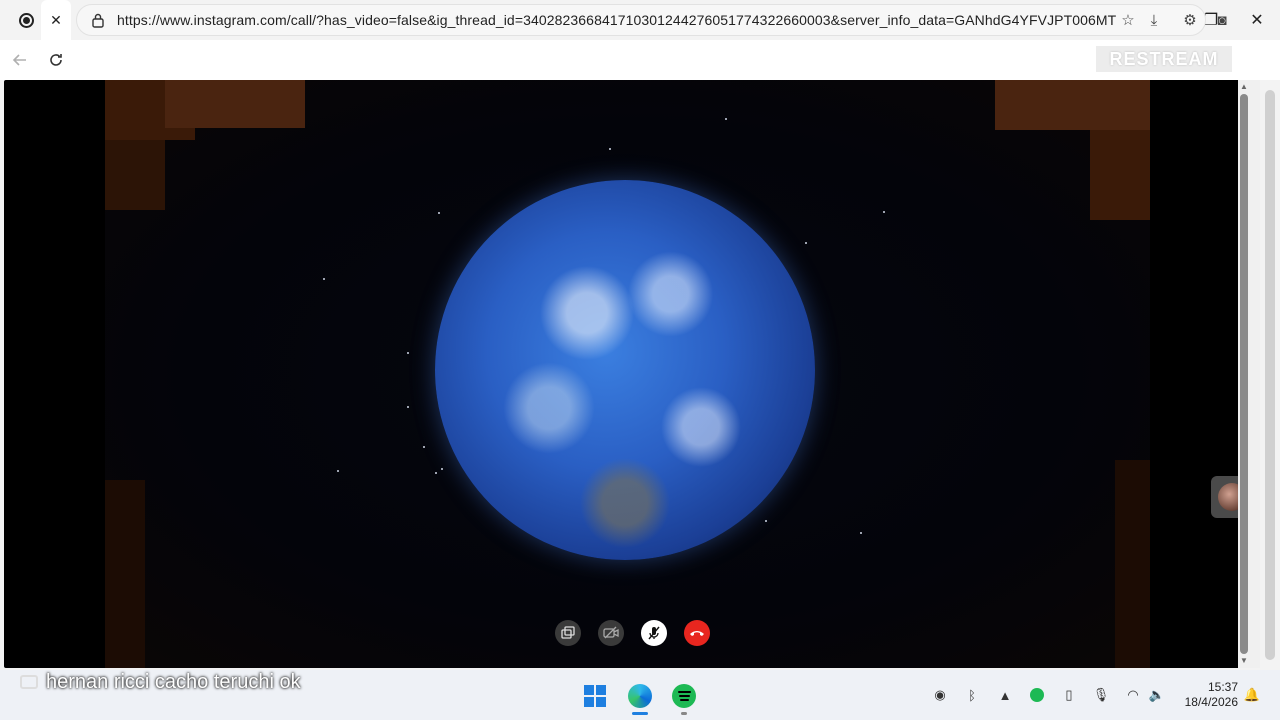 The width and height of the screenshot is (1280, 720). I want to click on page-scrollbar-thumb, so click(1270, 375).